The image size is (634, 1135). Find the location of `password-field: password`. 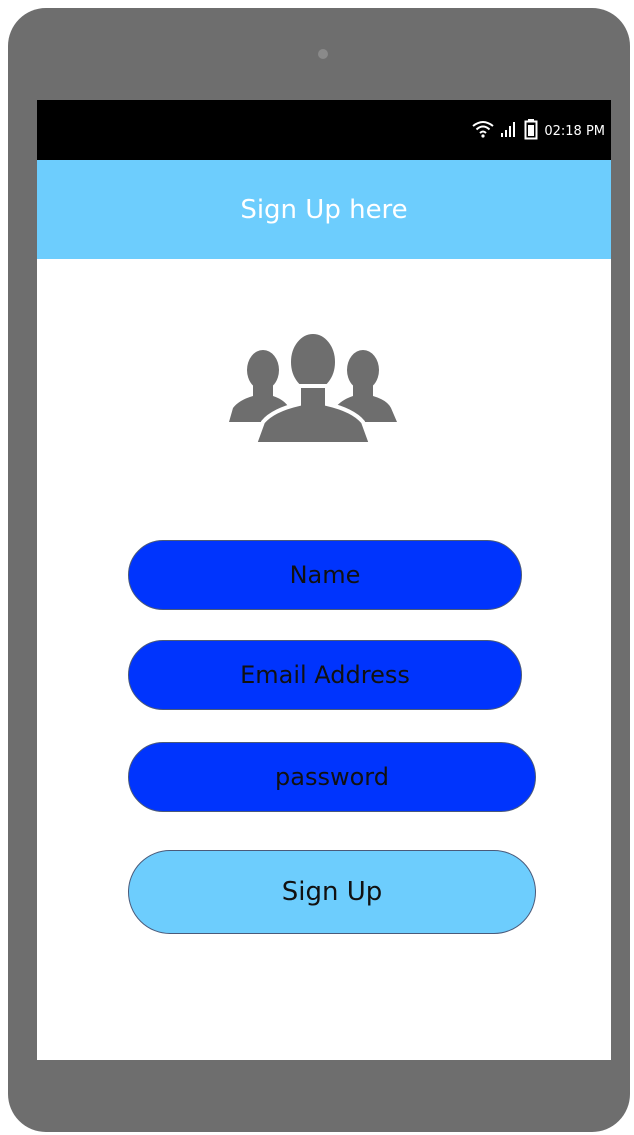

password-field: password is located at coordinates (332, 777).